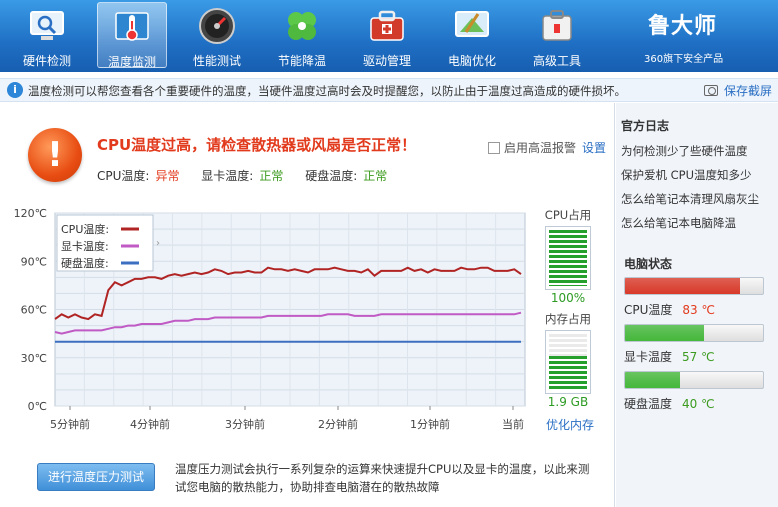 The height and width of the screenshot is (507, 778). Describe the element at coordinates (217, 26) in the screenshot. I see `speedometer-icon` at that location.